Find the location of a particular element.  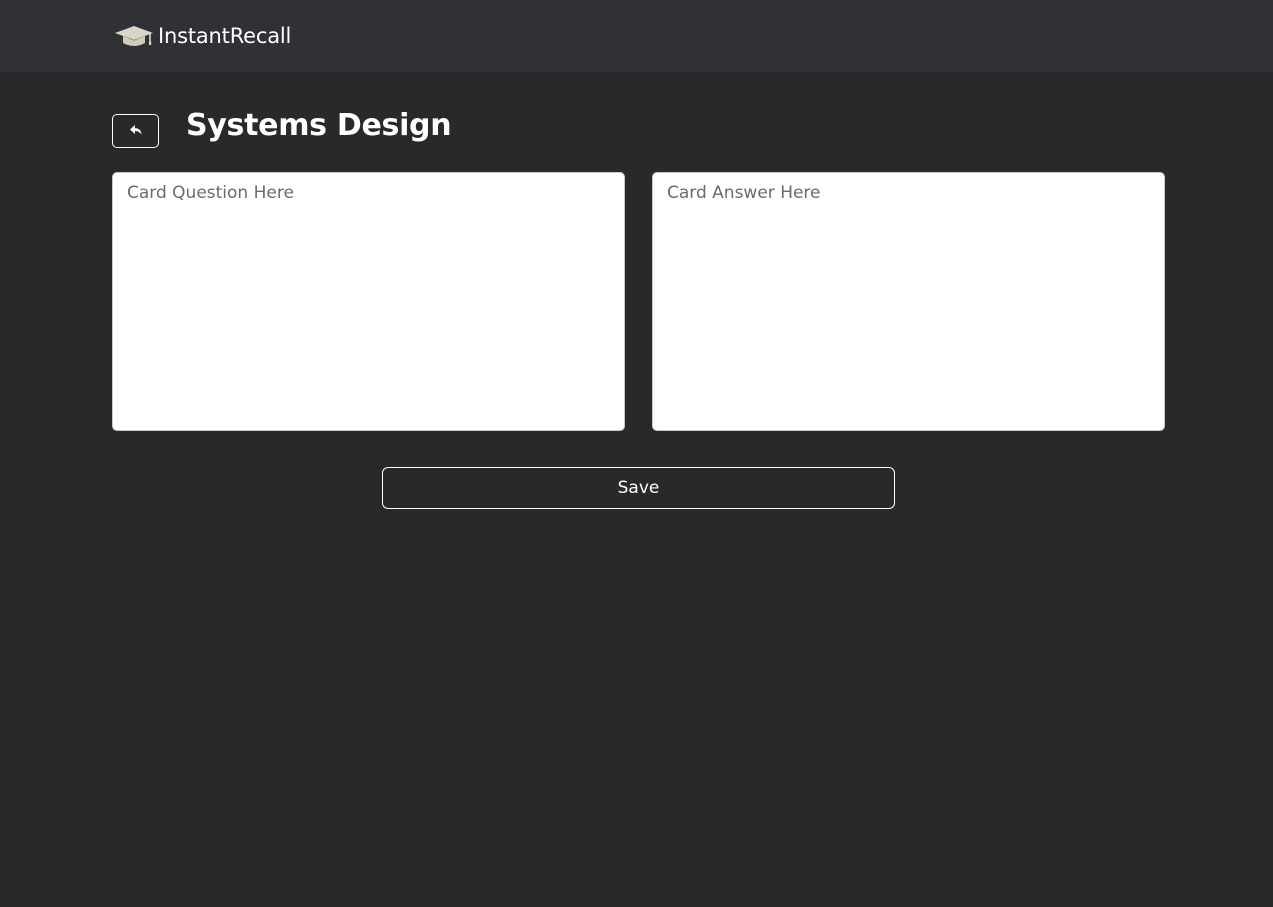

graduation-cap-icon is located at coordinates (134, 36).